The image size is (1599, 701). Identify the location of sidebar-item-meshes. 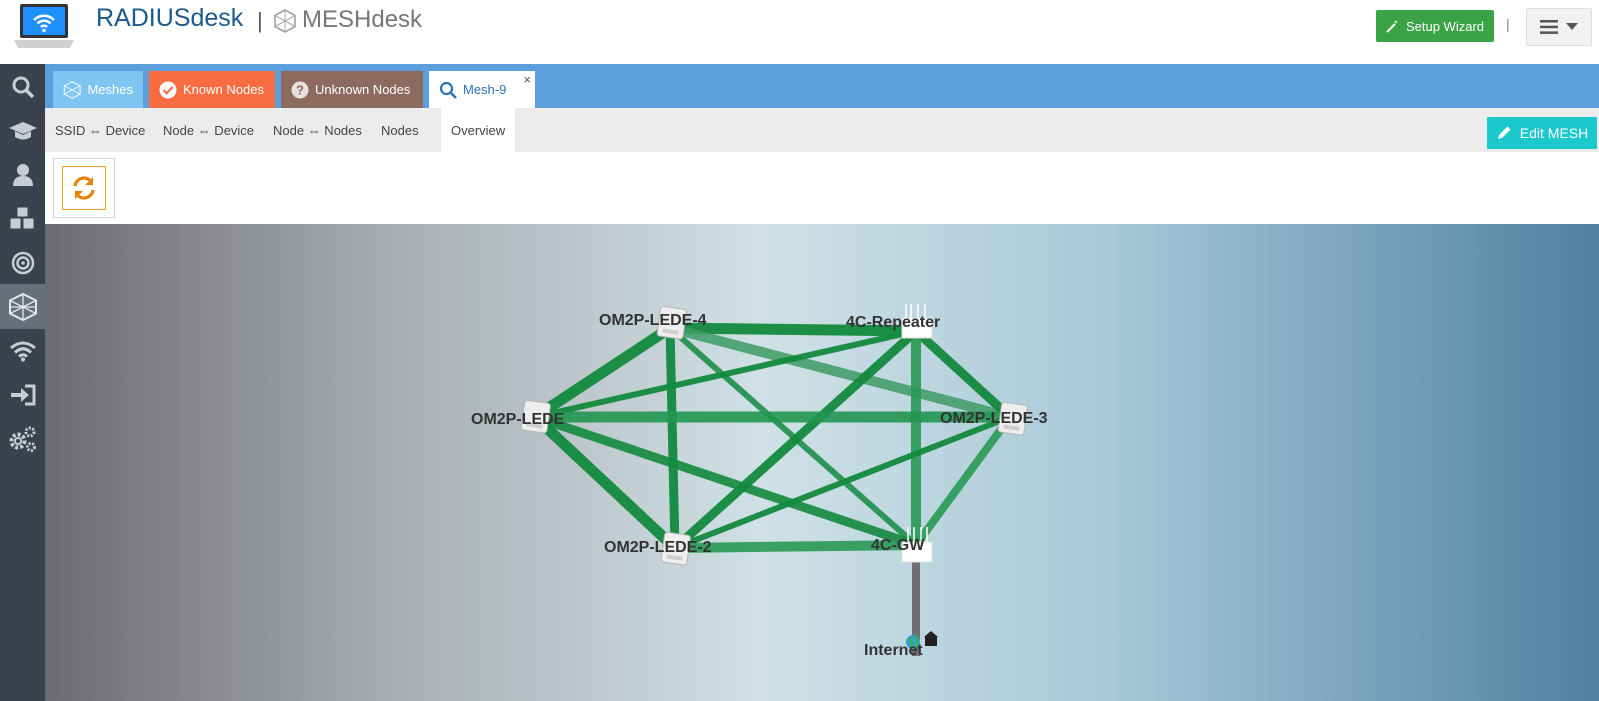
(22, 306).